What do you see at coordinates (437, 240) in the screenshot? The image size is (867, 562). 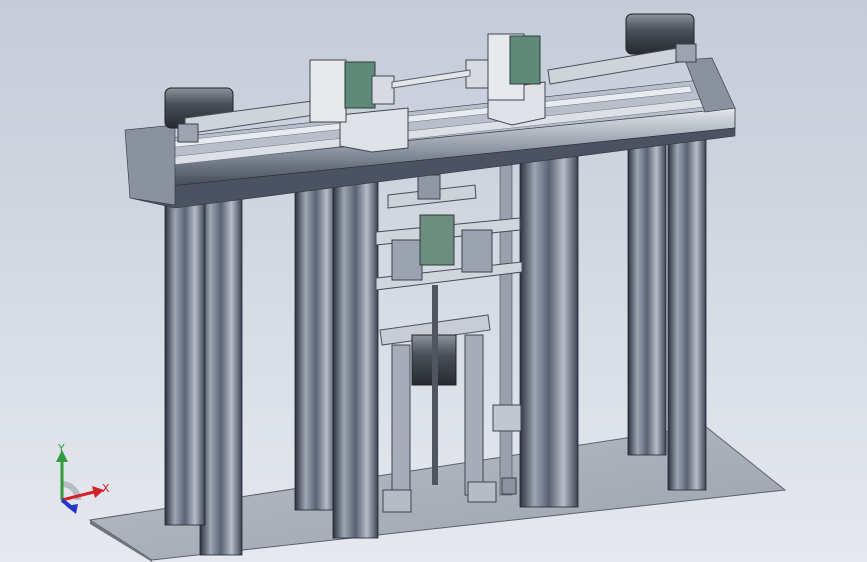 I see `mid-coupler` at bounding box center [437, 240].